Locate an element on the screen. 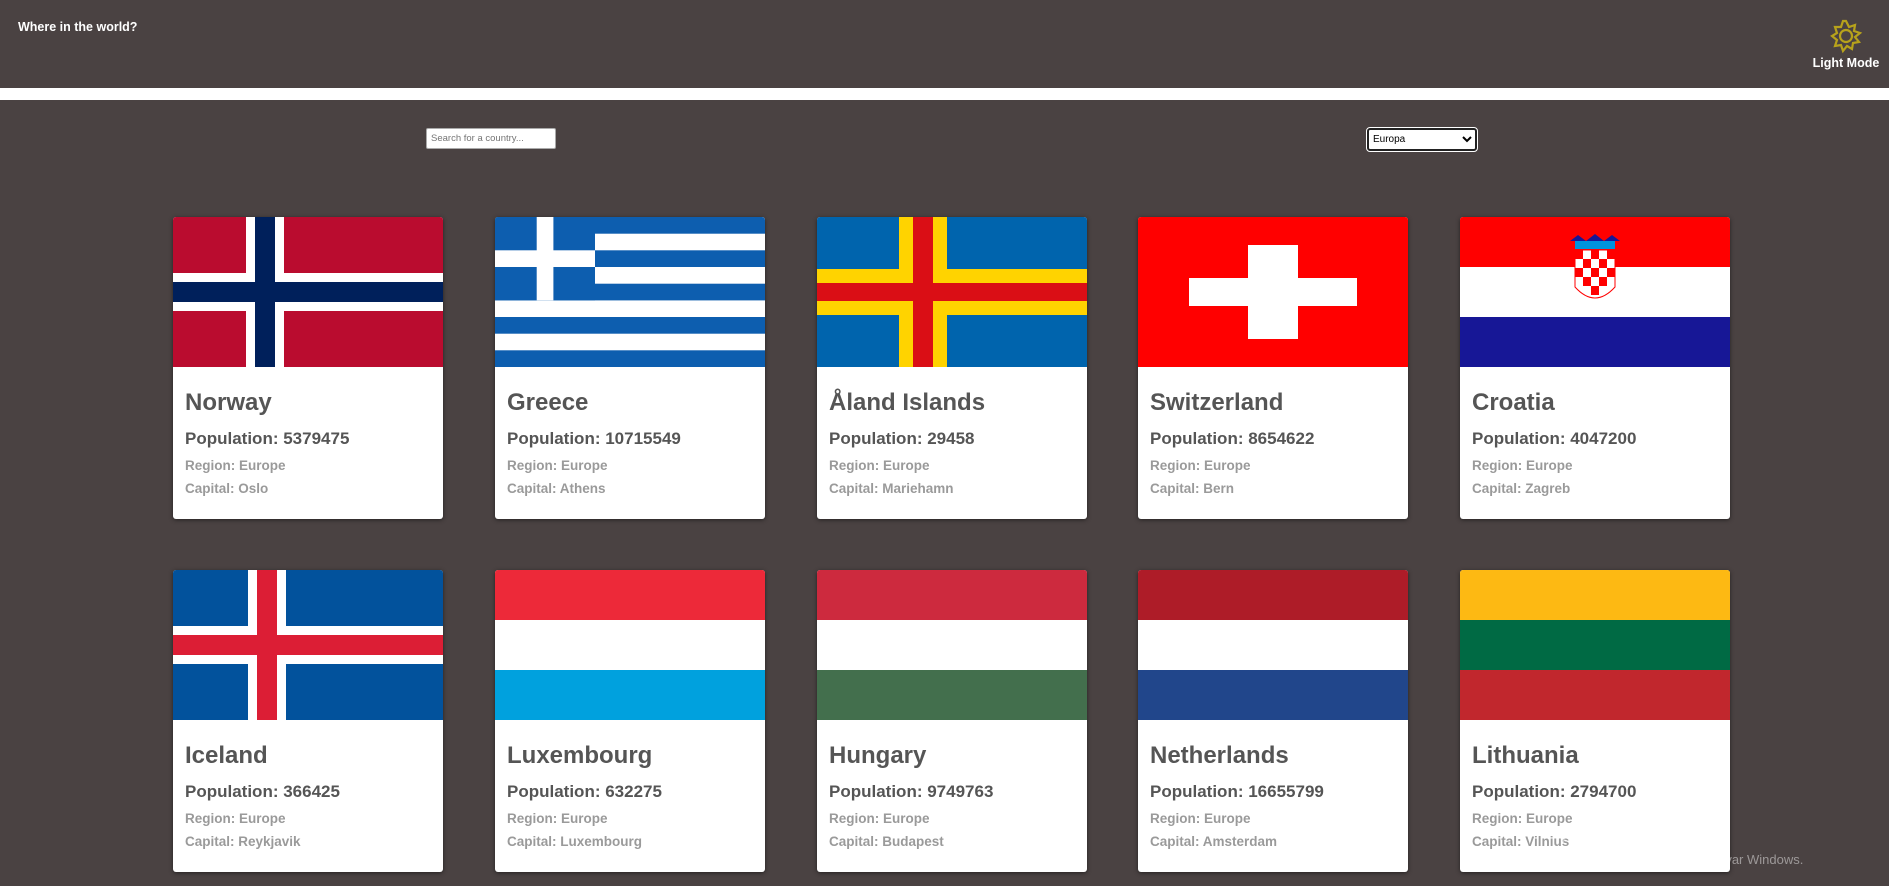 The image size is (1889, 886). flag-iceland-image is located at coordinates (308, 645).